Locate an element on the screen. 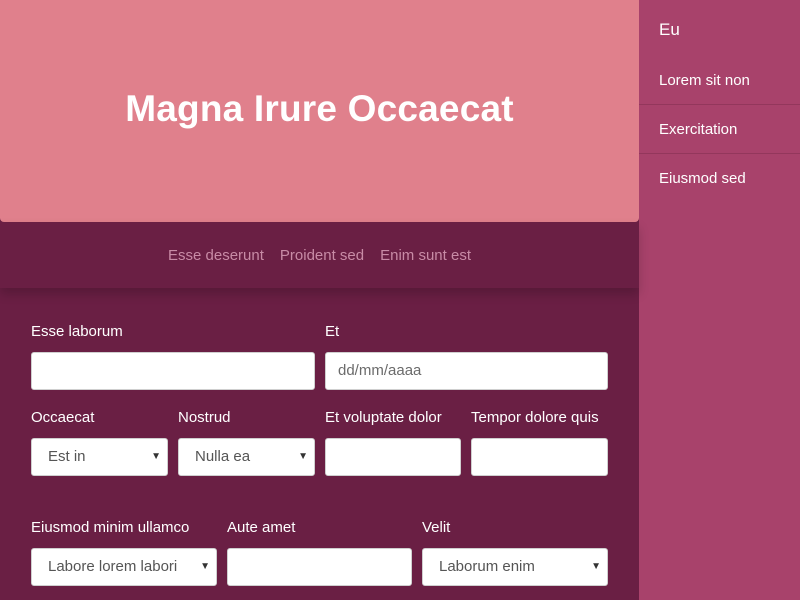 The image size is (800, 600). subnav-link-enim-sunt-est: Enim sunt est is located at coordinates (425, 255).